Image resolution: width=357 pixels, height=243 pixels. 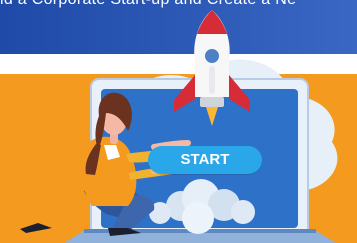 What do you see at coordinates (205, 160) in the screenshot?
I see `start-button: START` at bounding box center [205, 160].